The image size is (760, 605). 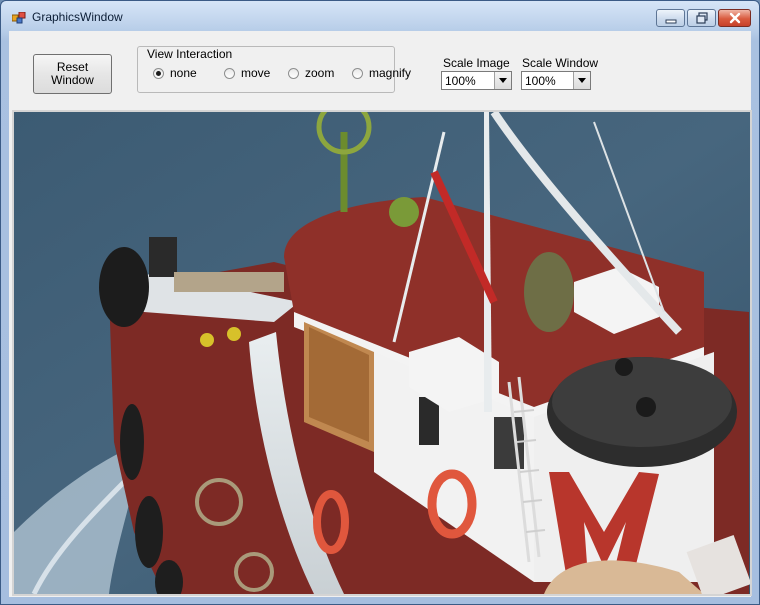 I want to click on minimize-button, so click(x=670, y=18).